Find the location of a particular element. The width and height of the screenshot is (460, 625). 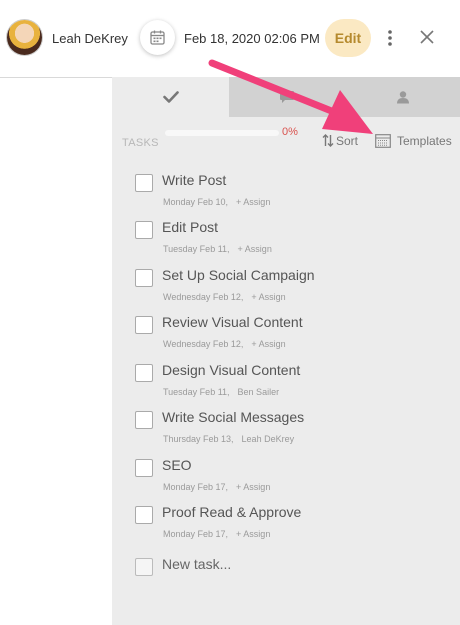

task-meta: Monday Feb 10, + Assign is located at coordinates (220, 202).